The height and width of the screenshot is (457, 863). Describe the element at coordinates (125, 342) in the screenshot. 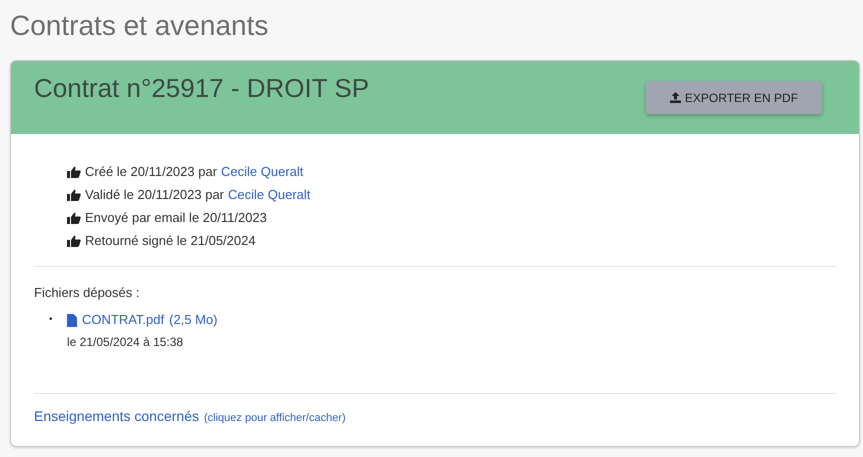

I see `upload-date: le 21/05/2024 à 15:38` at that location.